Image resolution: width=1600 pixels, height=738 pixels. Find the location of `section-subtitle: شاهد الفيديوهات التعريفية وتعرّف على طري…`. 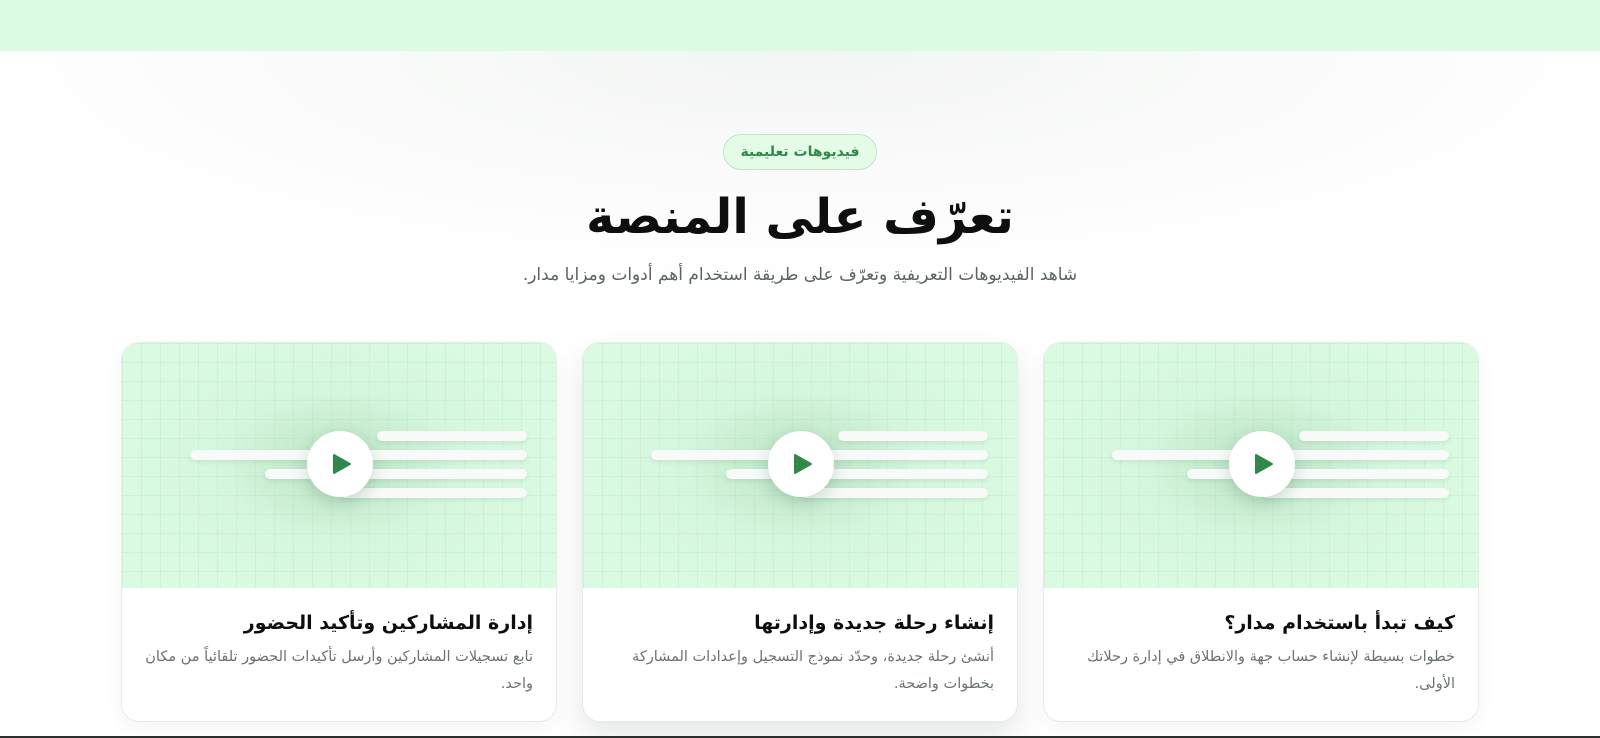

section-subtitle: شاهد الفيديوهات التعريفية وتعرّف على طري… is located at coordinates (800, 275).